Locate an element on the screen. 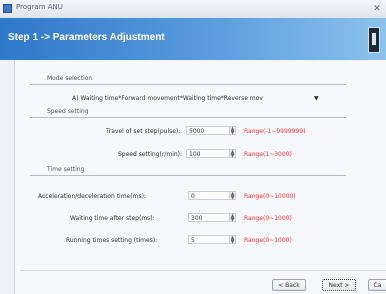  cancel-button: Ca is located at coordinates (377, 285).